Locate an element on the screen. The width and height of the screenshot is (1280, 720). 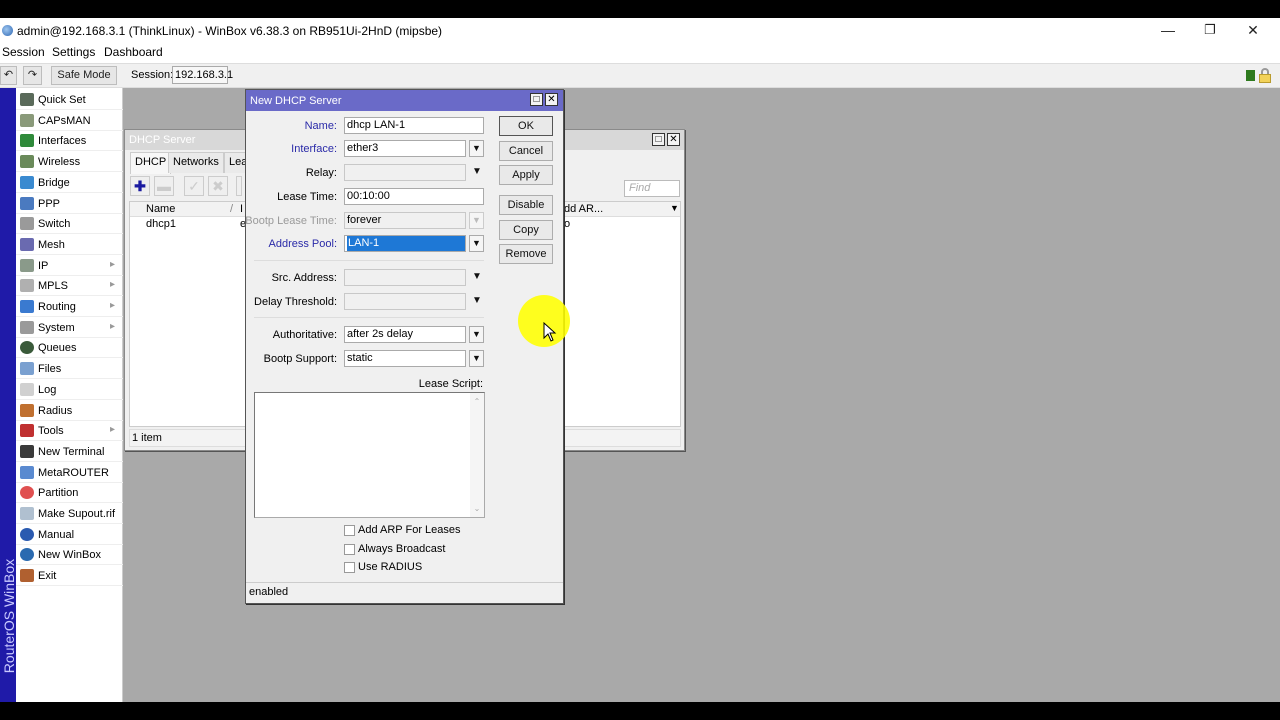
lock-icon is located at coordinates (1265, 75).